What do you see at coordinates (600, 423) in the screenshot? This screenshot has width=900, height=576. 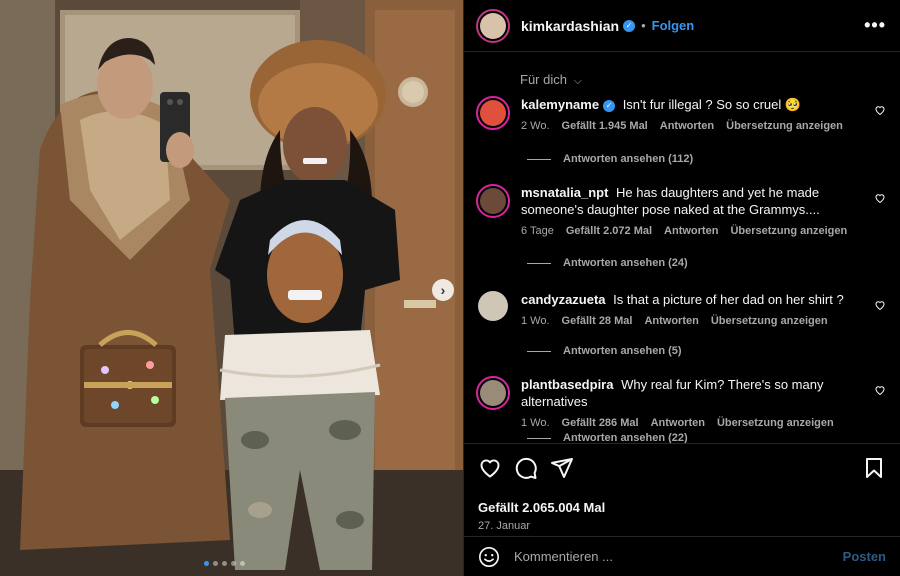 I see `comment-likes: Gefällt 286 Mal` at bounding box center [600, 423].